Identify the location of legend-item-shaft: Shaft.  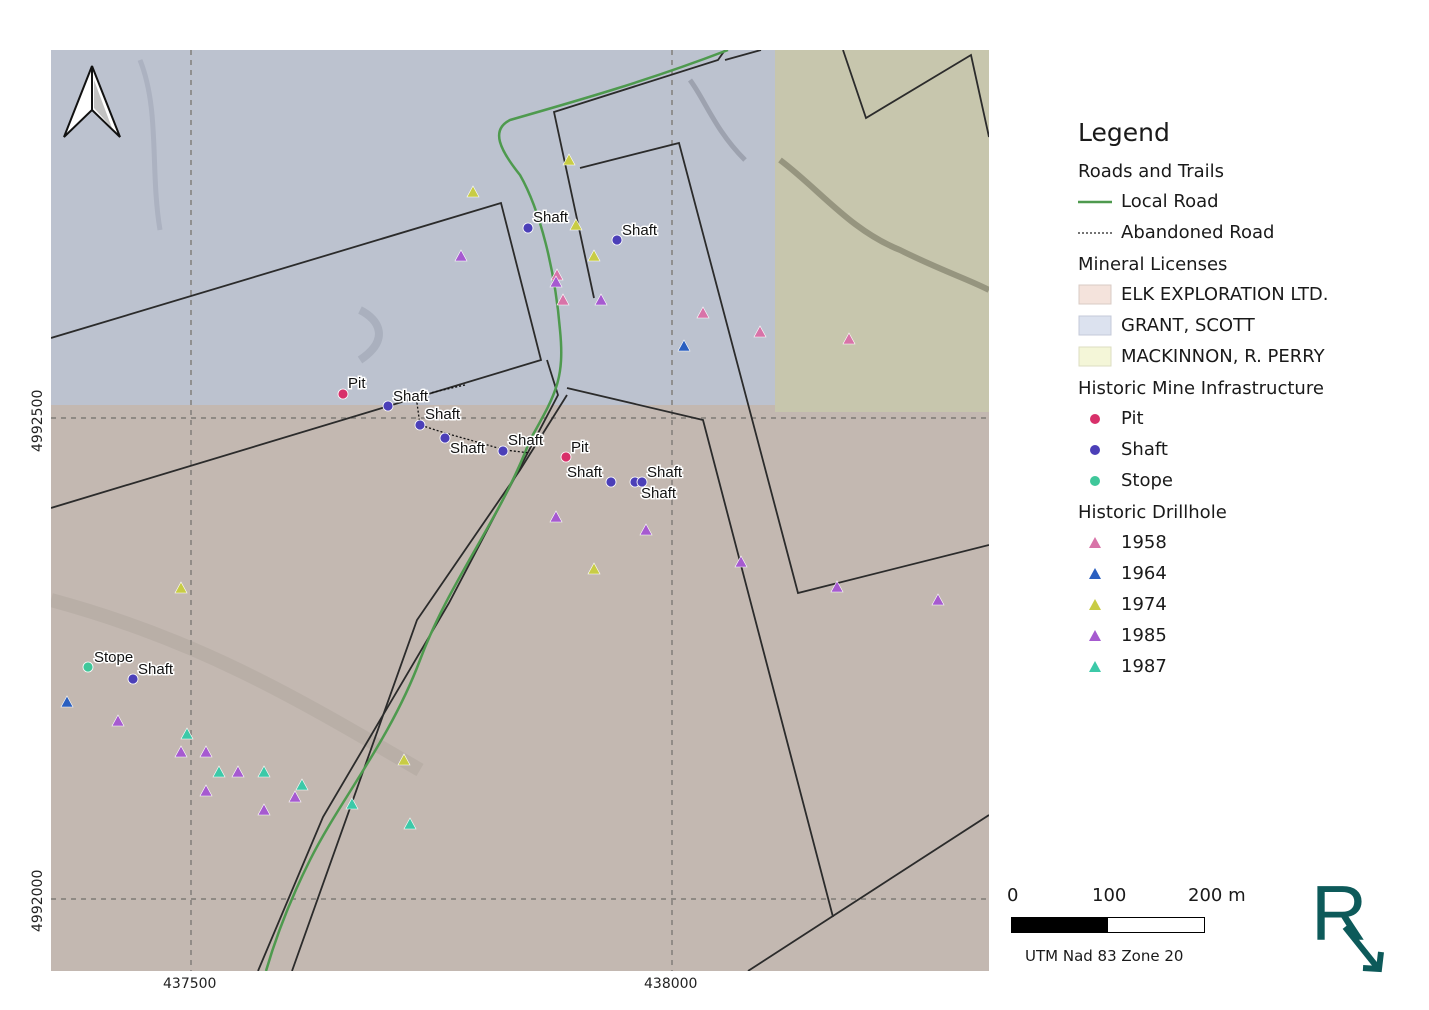
(1243, 449).